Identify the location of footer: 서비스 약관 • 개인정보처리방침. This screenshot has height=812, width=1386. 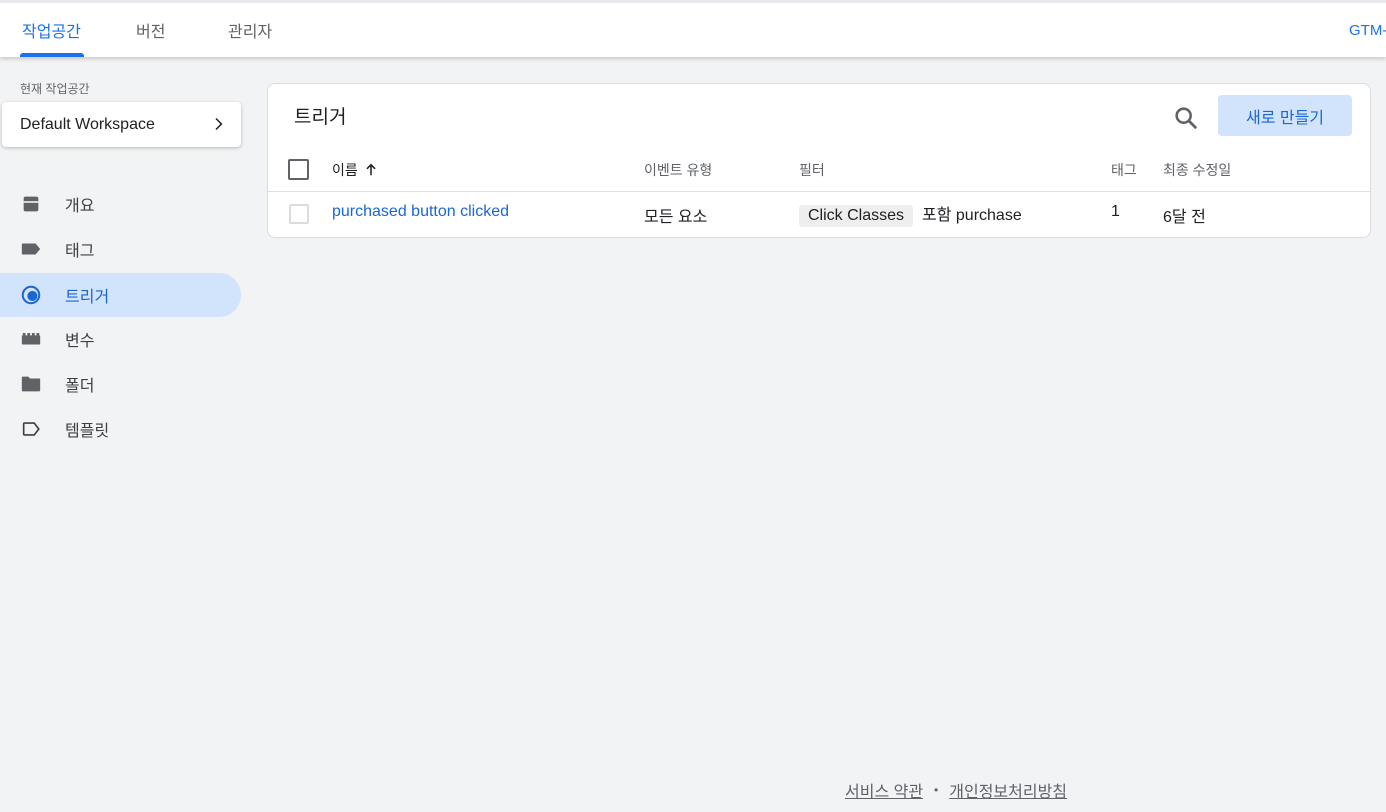
(956, 790).